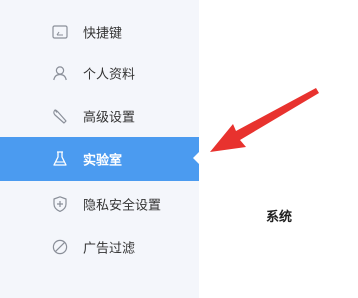 Image resolution: width=358 pixels, height=298 pixels. Describe the element at coordinates (264, 120) in the screenshot. I see `annotation-arrow-icon` at that location.